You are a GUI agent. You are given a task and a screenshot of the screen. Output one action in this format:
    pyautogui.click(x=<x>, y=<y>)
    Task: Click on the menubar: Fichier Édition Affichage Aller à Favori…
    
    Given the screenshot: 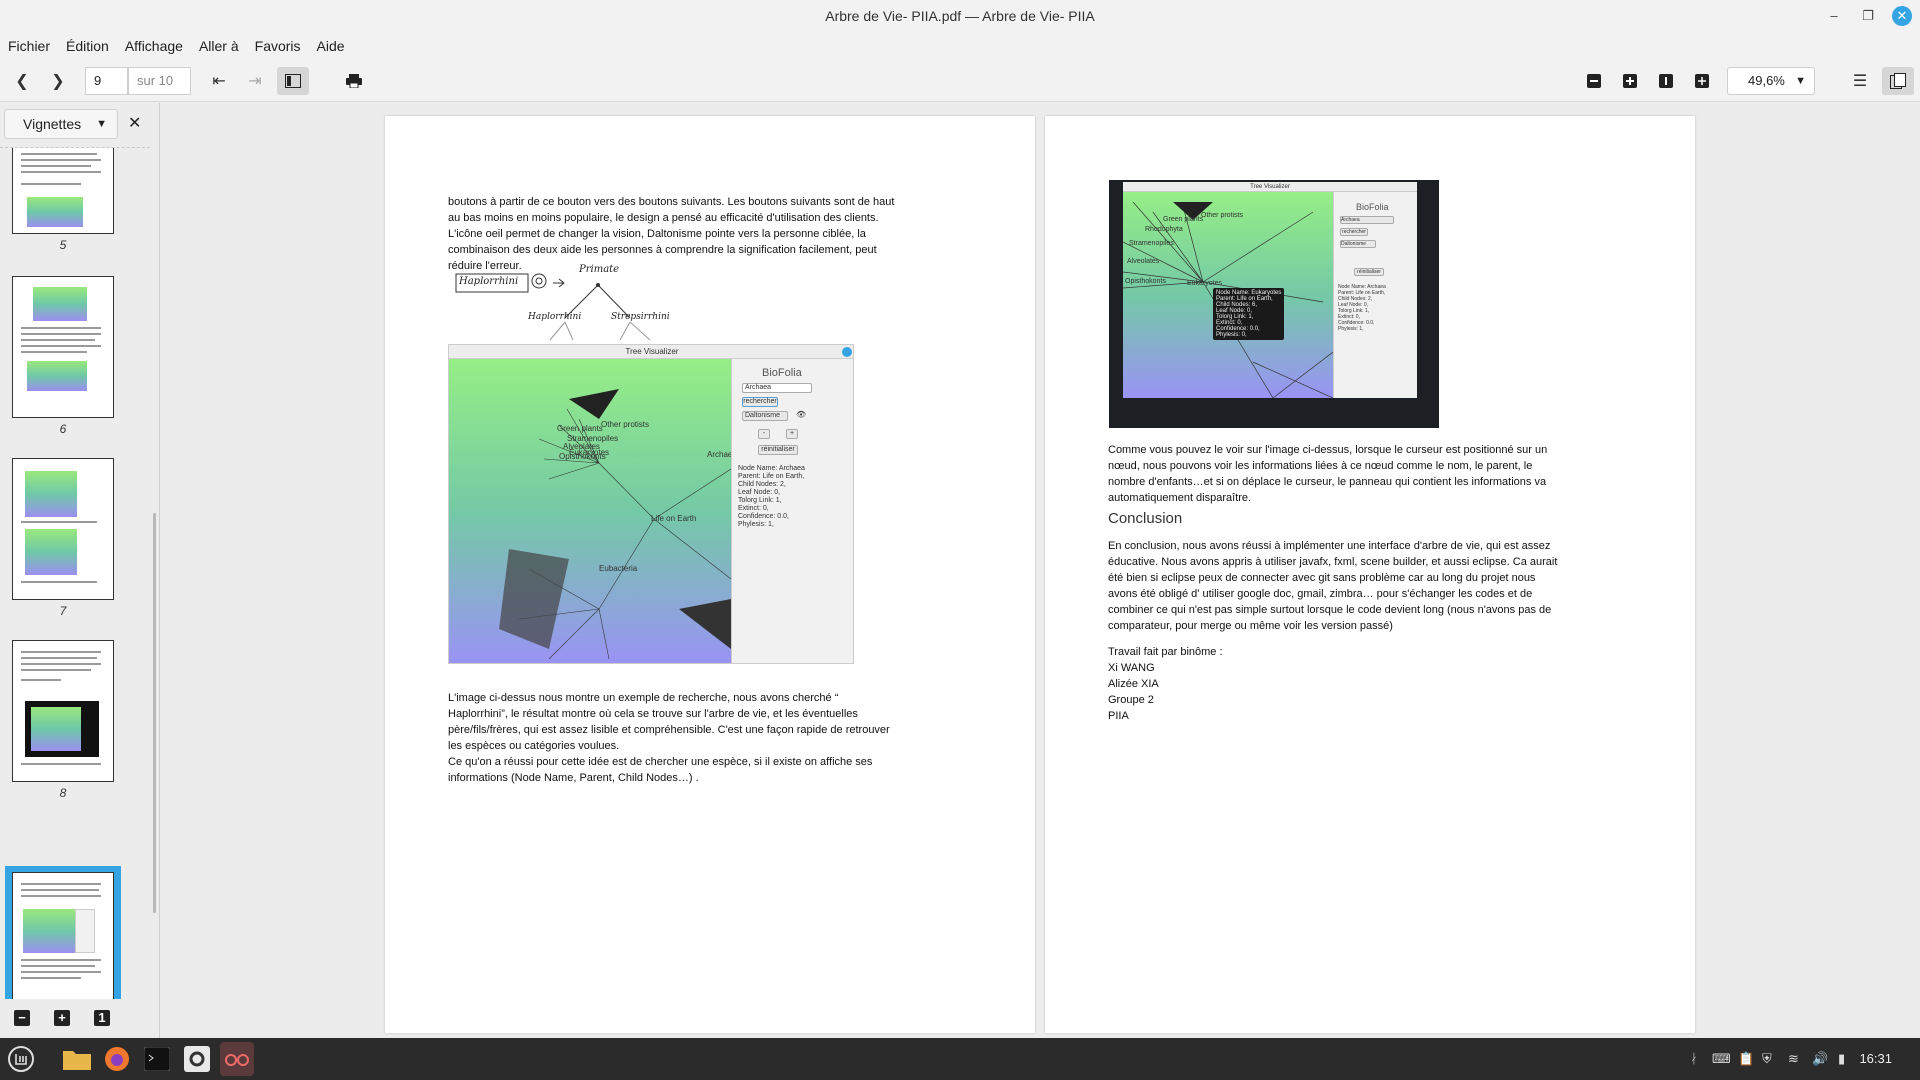 What is the action you would take?
    pyautogui.click(x=960, y=46)
    